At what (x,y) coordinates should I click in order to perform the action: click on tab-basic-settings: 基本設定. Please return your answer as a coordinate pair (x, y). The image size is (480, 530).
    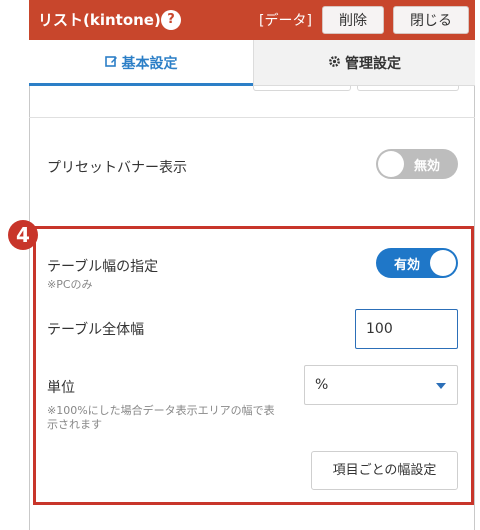
    Looking at the image, I should click on (141, 63).